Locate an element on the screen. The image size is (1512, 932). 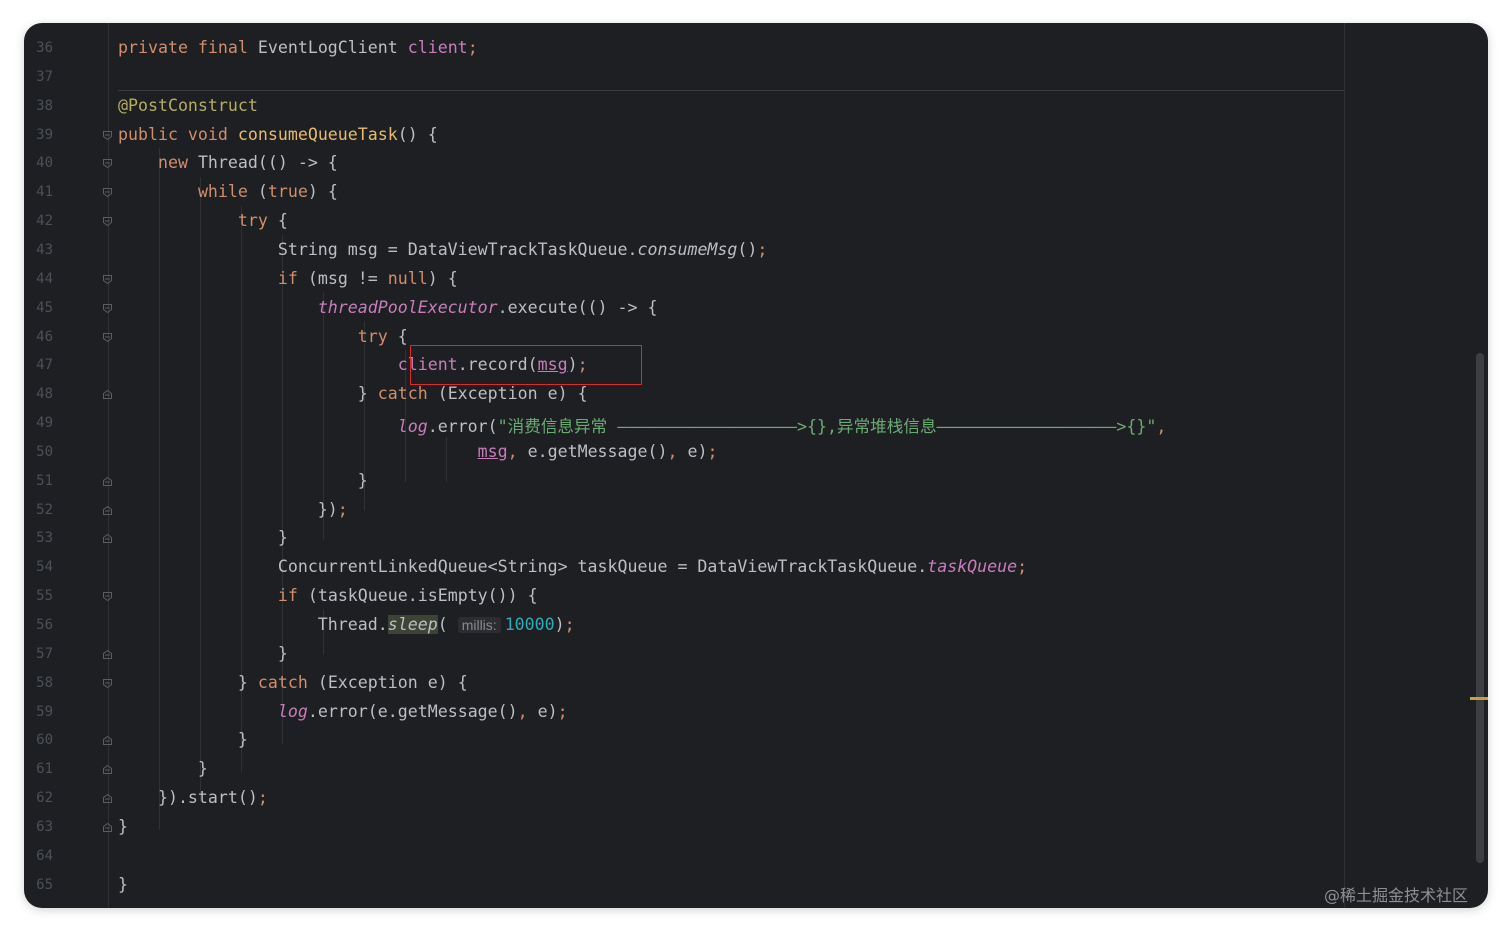
code-line: 53 } is located at coordinates (744, 538).